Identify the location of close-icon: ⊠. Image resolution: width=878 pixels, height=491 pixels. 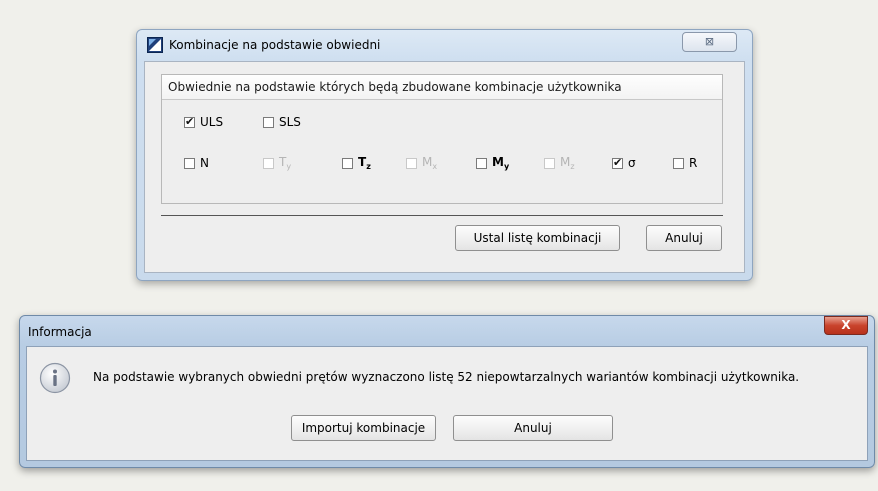
(709, 41).